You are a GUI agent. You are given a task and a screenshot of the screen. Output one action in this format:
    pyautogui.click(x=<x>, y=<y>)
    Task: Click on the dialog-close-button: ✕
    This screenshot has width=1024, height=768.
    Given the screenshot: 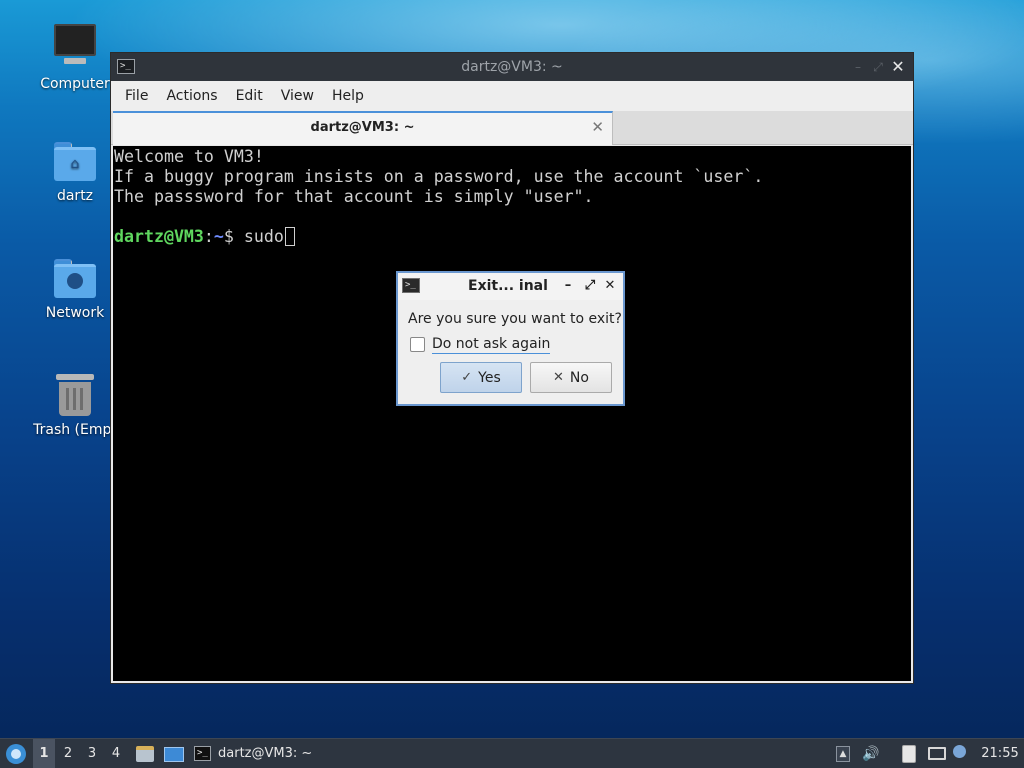 What is the action you would take?
    pyautogui.click(x=610, y=286)
    